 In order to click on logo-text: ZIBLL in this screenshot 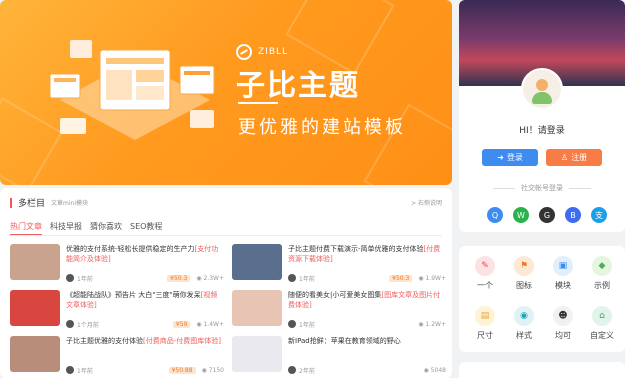, I will do `click(273, 52)`.